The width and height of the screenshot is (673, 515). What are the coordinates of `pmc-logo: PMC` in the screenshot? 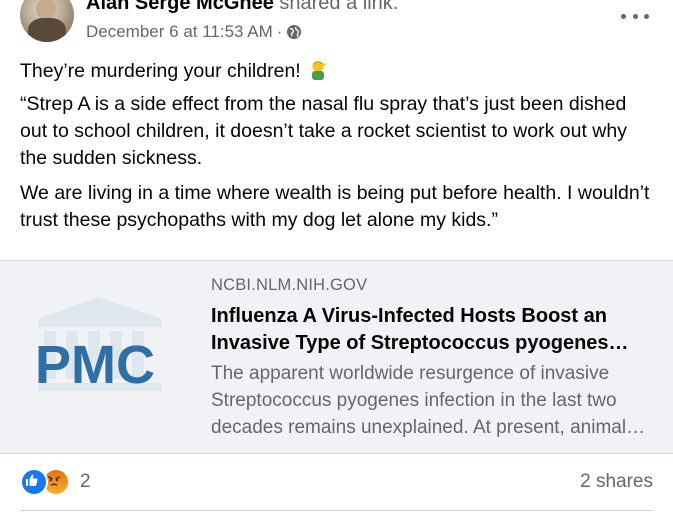 It's located at (95, 357).